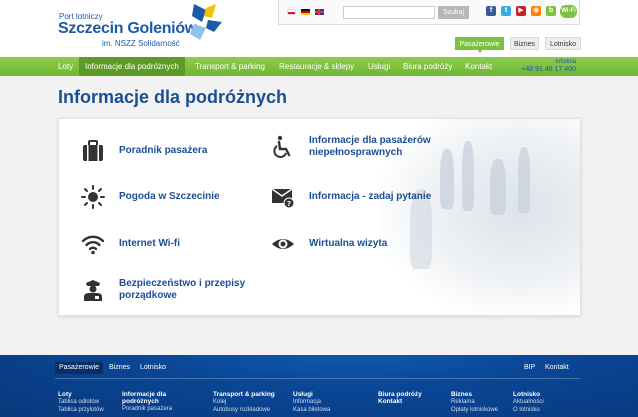 The height and width of the screenshot is (417, 638). What do you see at coordinates (557, 368) in the screenshot?
I see `footer-link-contact: Kontakt` at bounding box center [557, 368].